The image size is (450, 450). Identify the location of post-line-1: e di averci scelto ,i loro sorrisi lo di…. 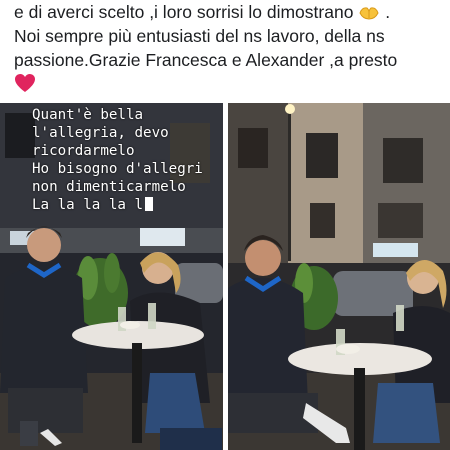
(202, 12).